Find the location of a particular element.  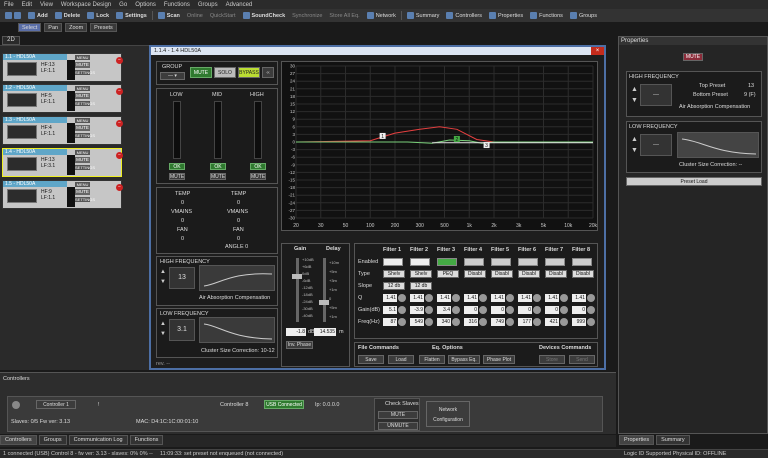

tab-functions: Functions is located at coordinates (146, 440).